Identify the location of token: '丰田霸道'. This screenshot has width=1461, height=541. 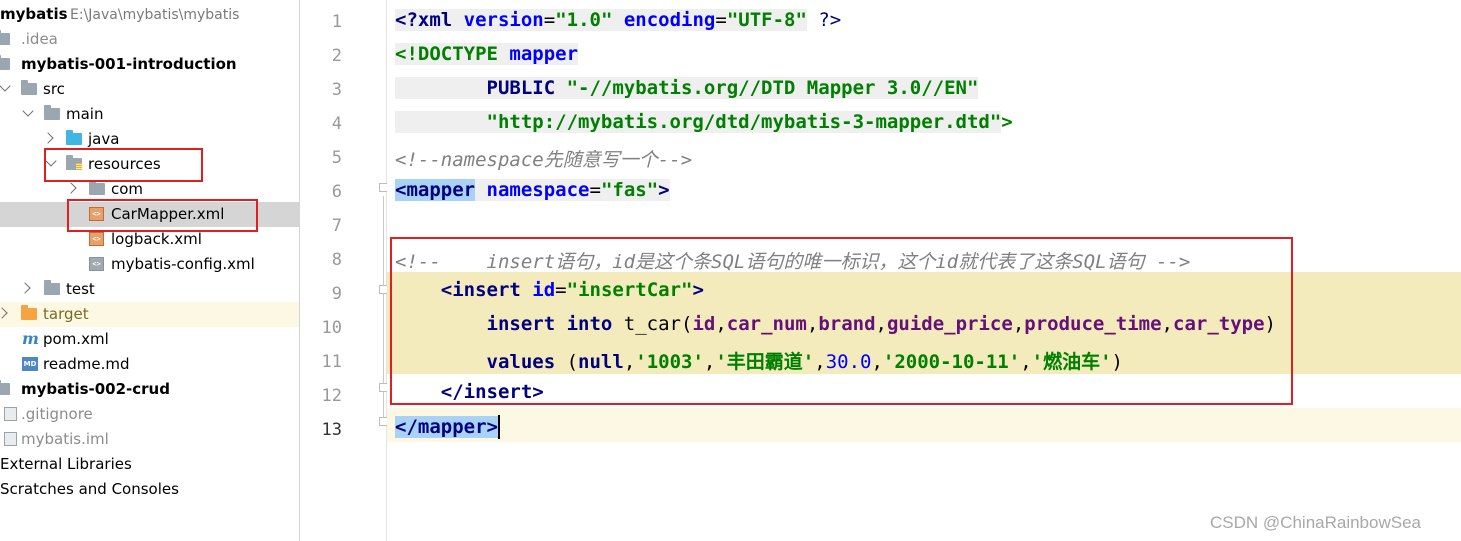
(765, 362).